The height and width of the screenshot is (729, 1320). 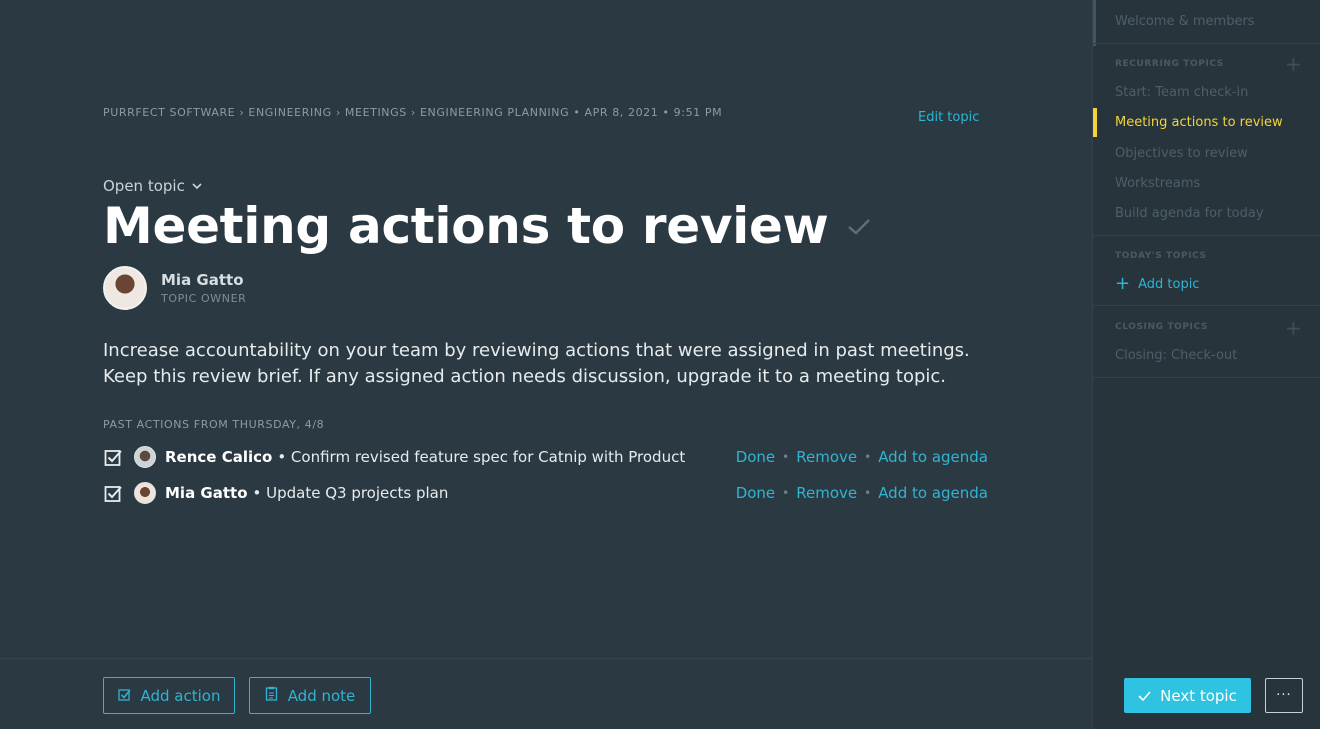 What do you see at coordinates (1293, 328) in the screenshot?
I see `add-closing-topic-plus-icon: +` at bounding box center [1293, 328].